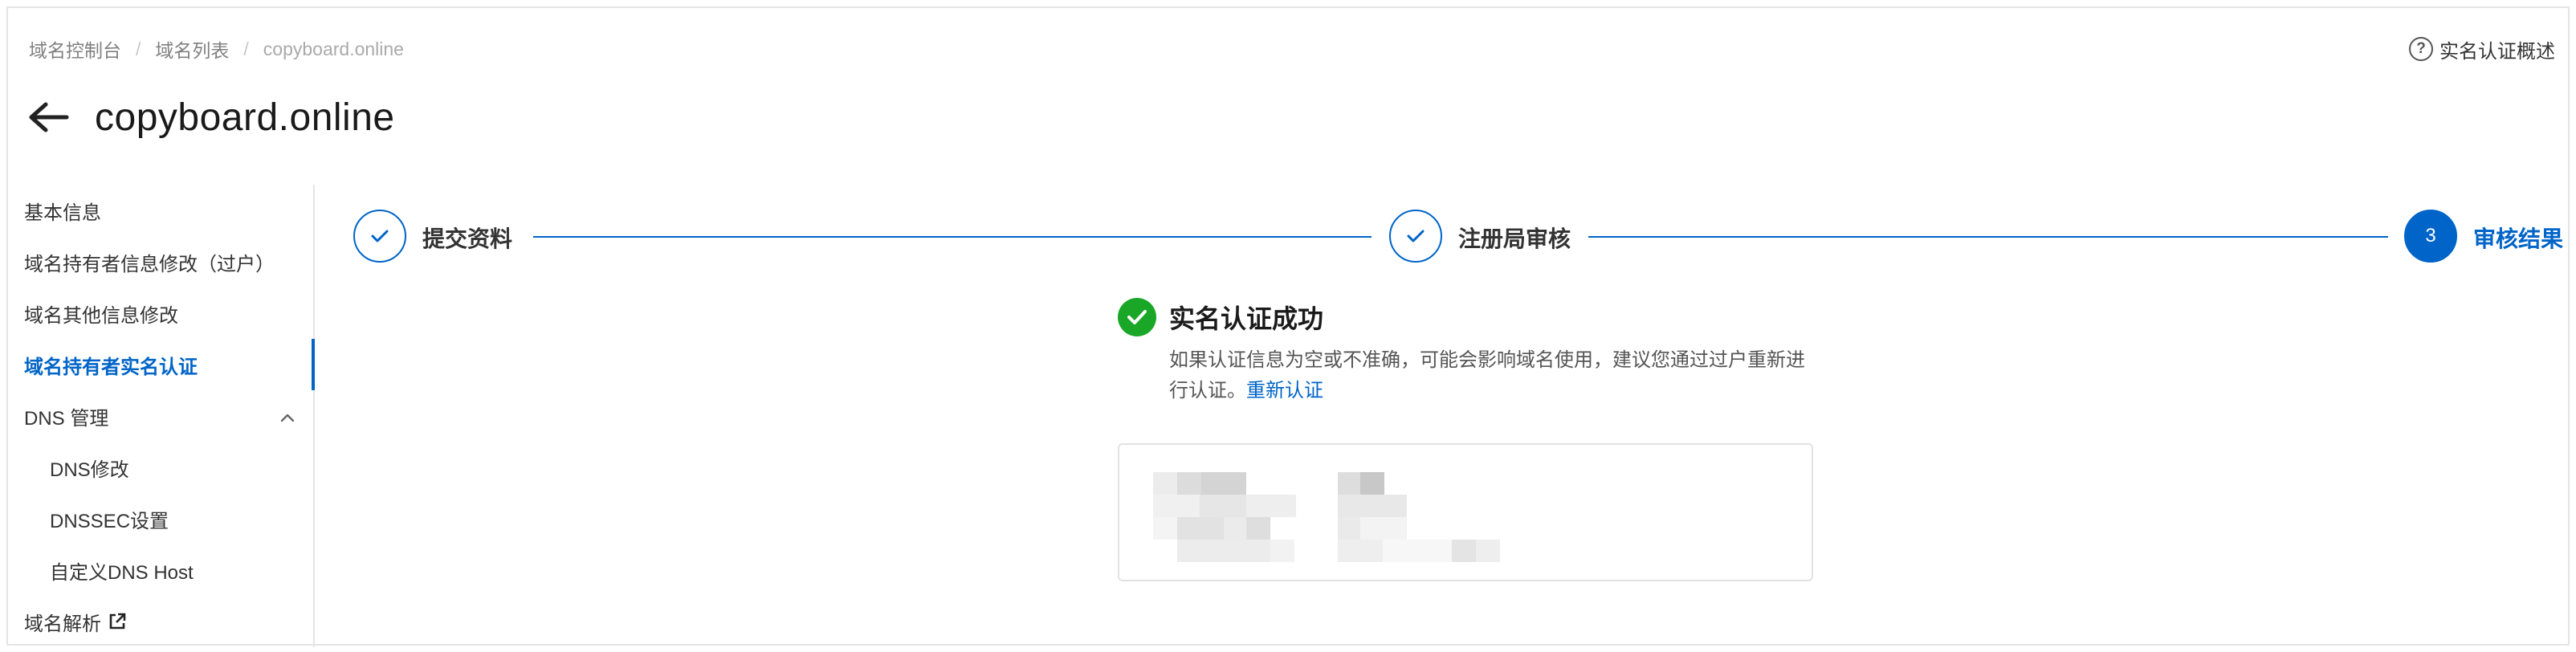 The height and width of the screenshot is (652, 2576). What do you see at coordinates (62, 624) in the screenshot?
I see `sidebar-item-label: 域名解析` at bounding box center [62, 624].